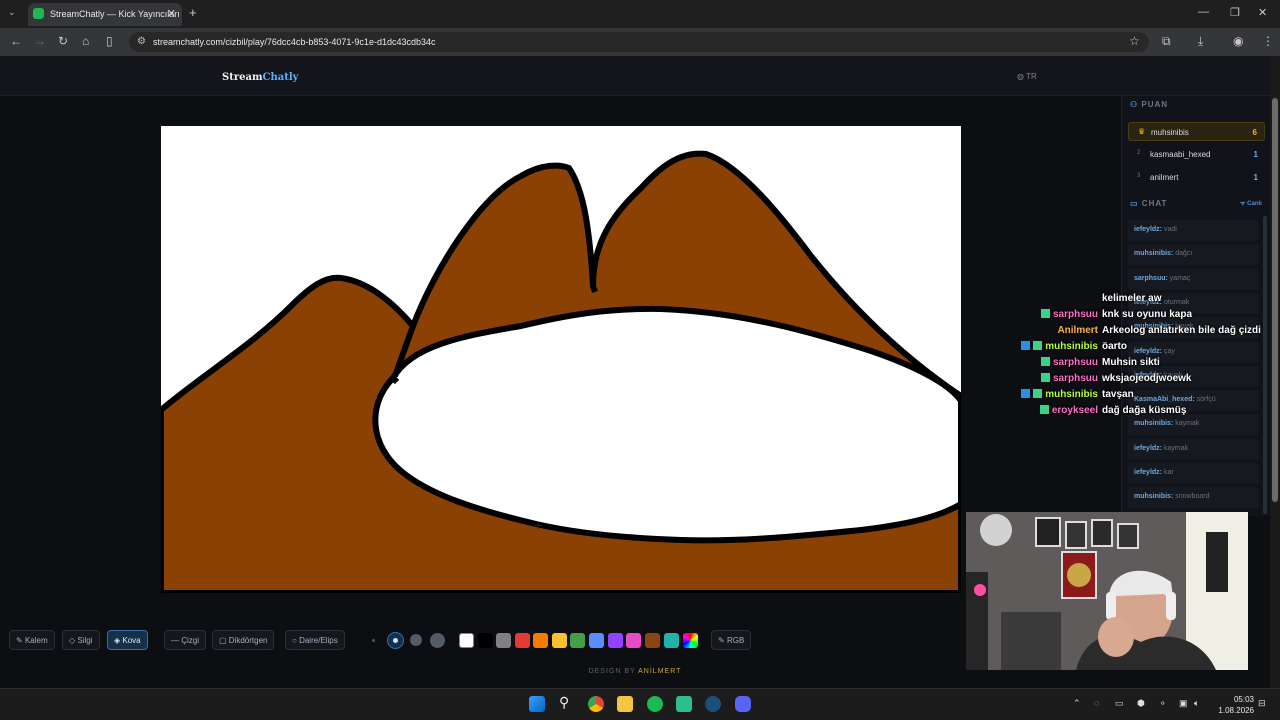  I want to click on overlay-chat-line: sarphsuu Muhsin sikti, so click(1089, 362).